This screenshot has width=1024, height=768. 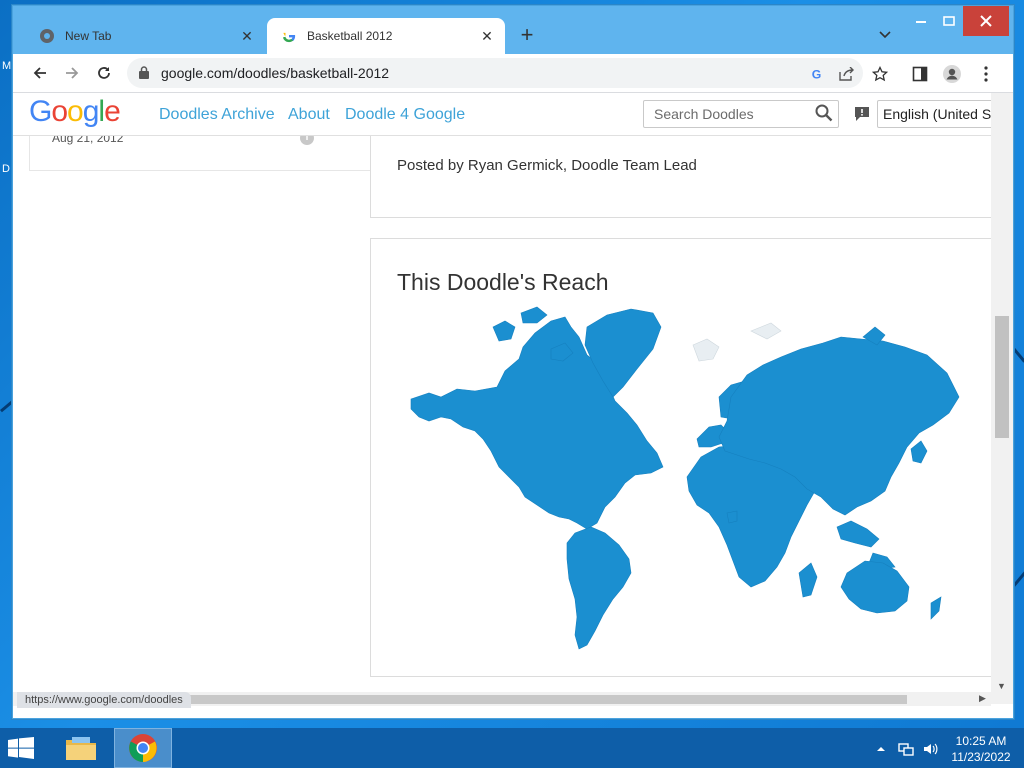 I want to click on search-placeholder: Search Doodles, so click(x=704, y=114).